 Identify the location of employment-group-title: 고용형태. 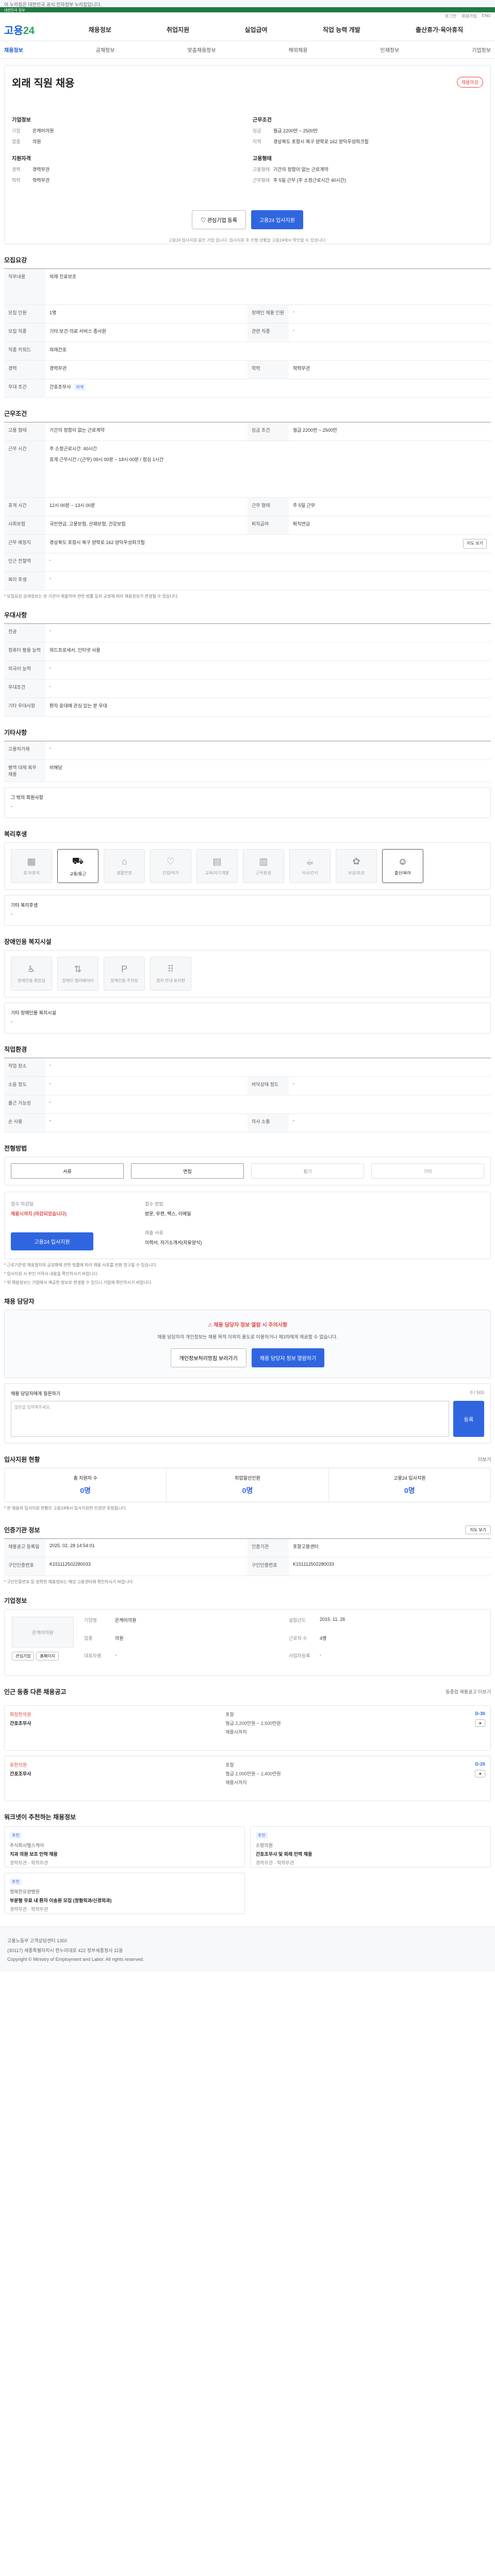
(262, 159).